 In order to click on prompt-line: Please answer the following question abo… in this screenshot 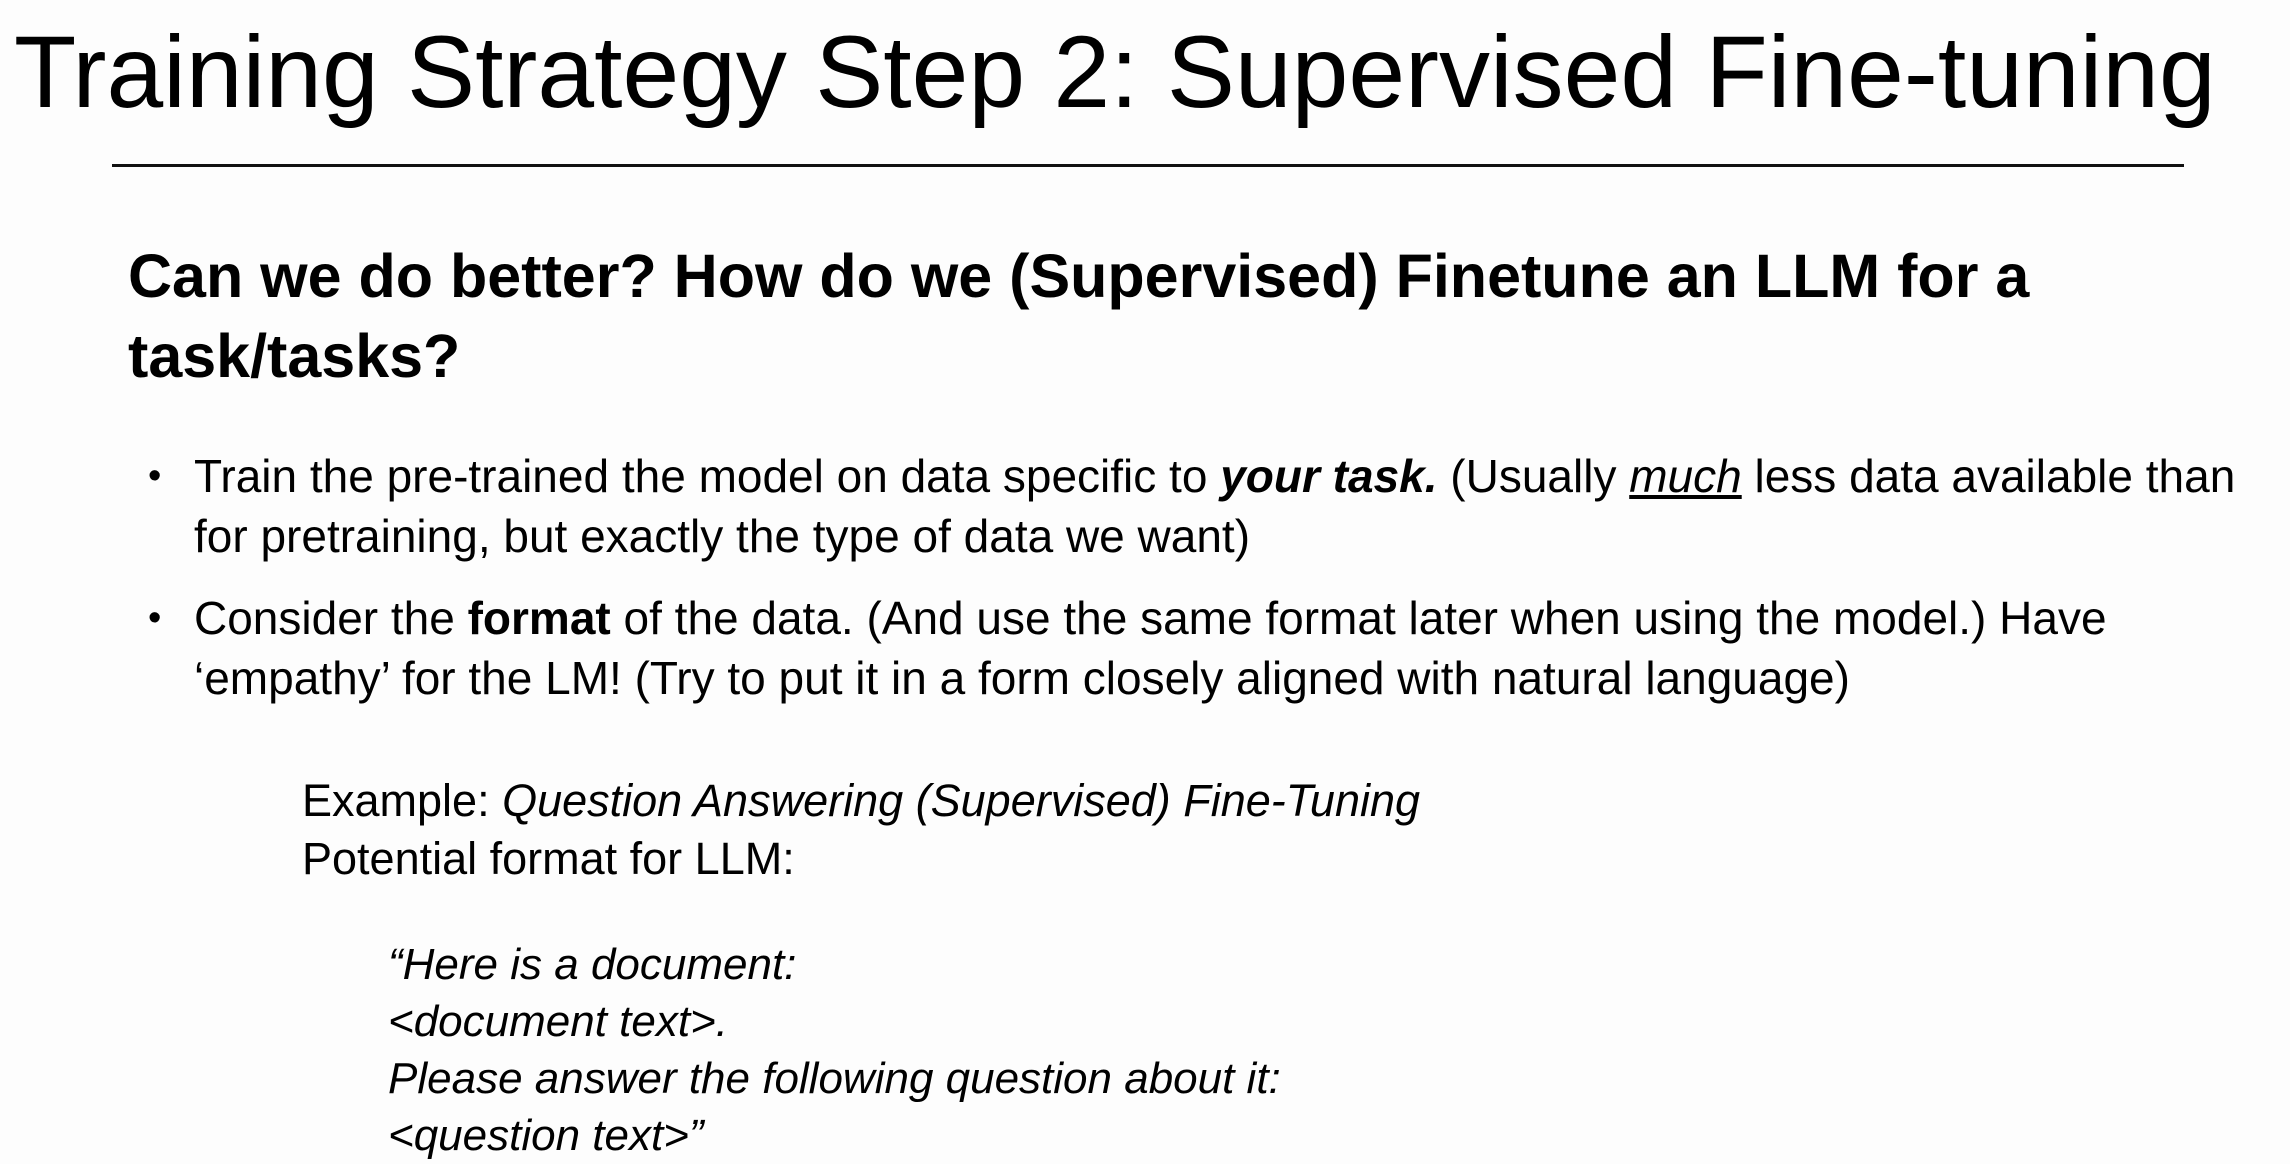, I will do `click(834, 1078)`.